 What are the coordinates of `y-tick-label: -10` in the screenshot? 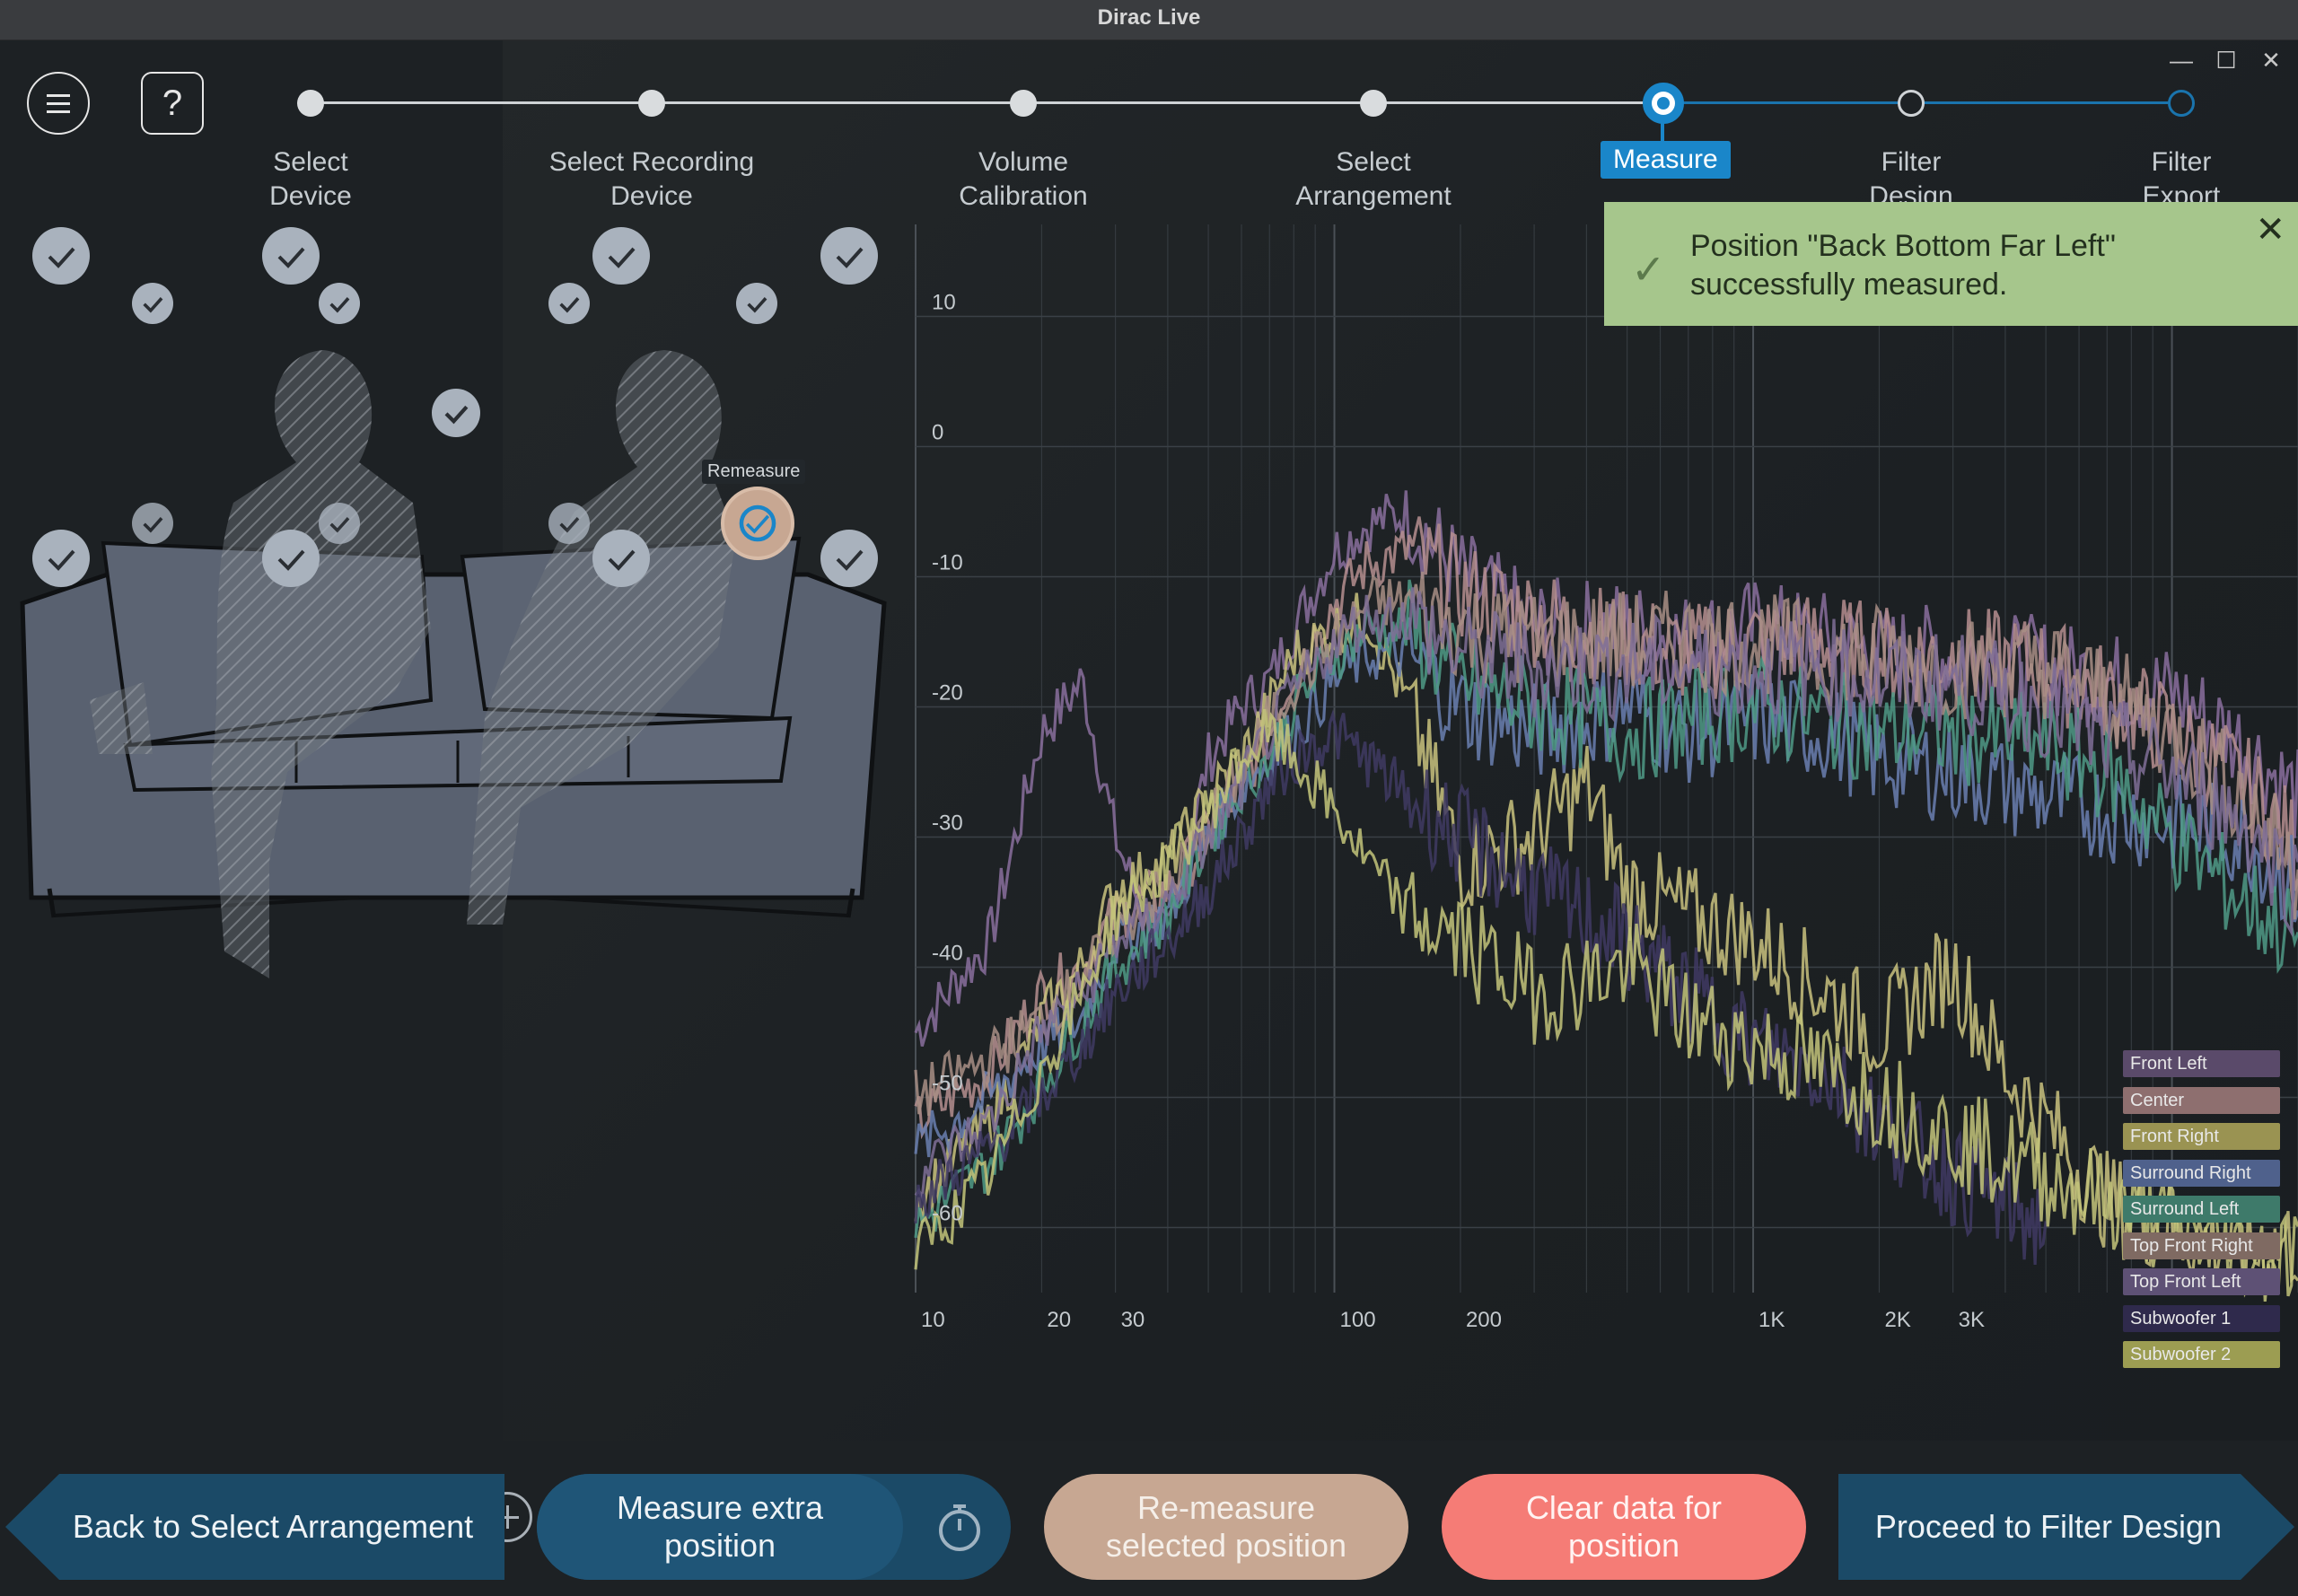 It's located at (947, 563).